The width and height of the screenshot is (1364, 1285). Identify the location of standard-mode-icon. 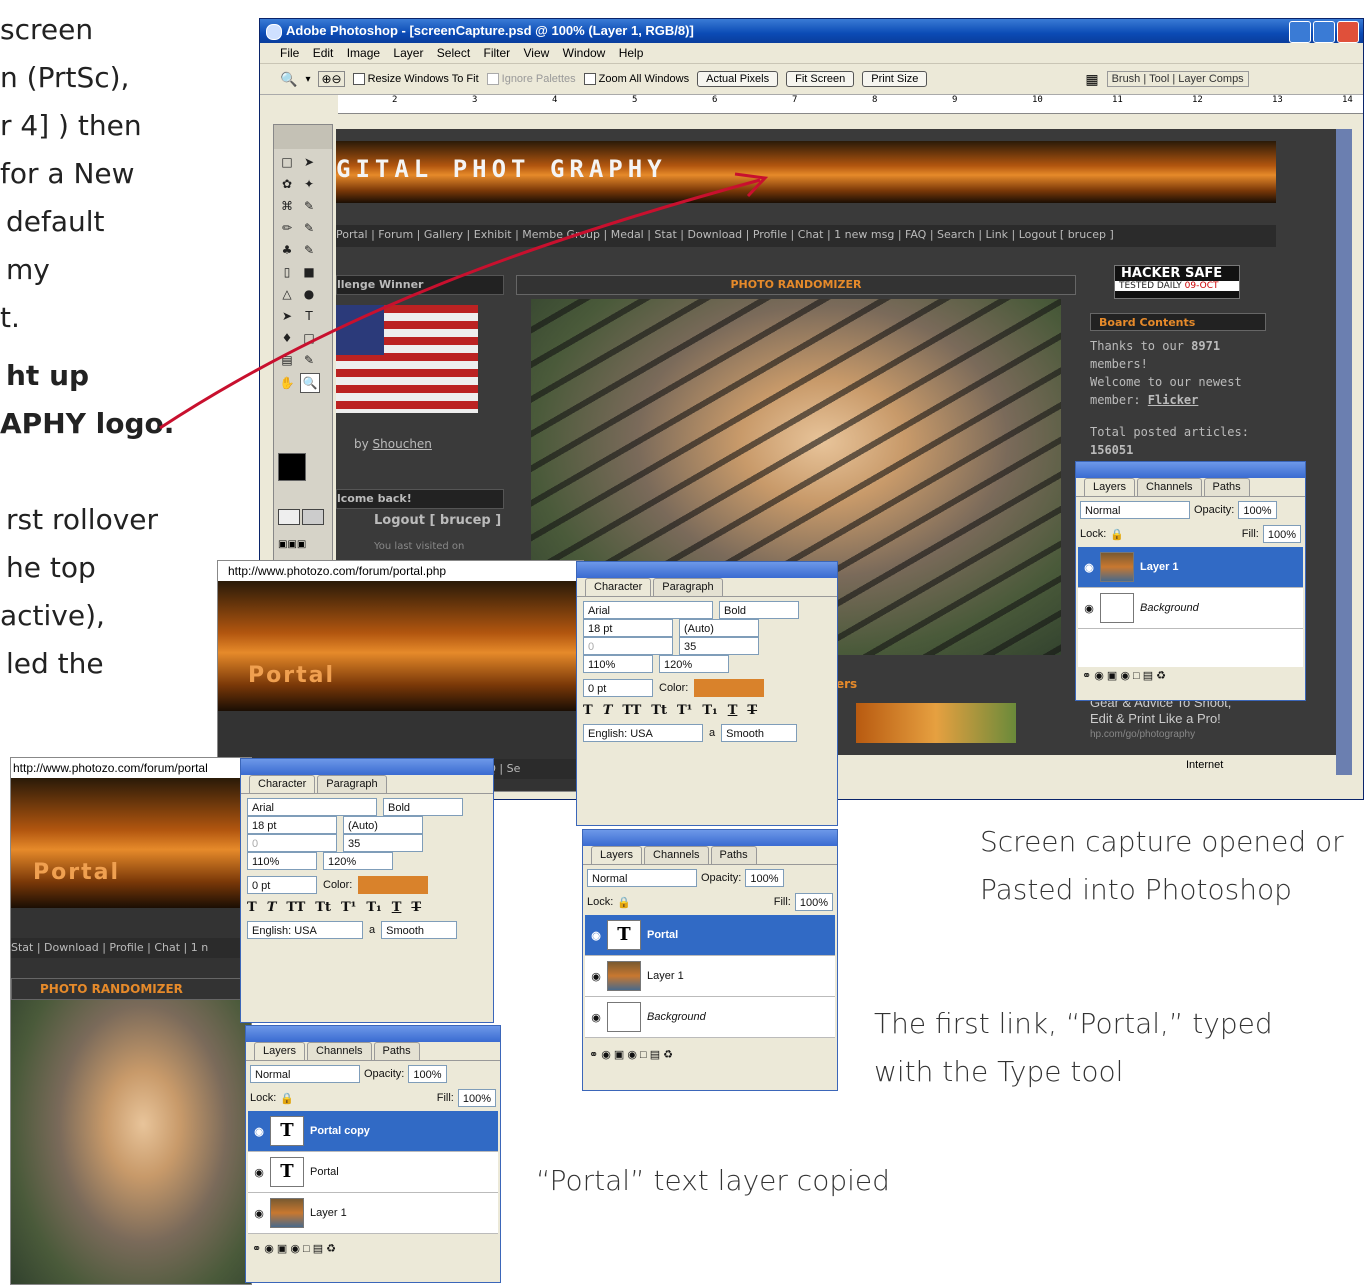
(289, 517).